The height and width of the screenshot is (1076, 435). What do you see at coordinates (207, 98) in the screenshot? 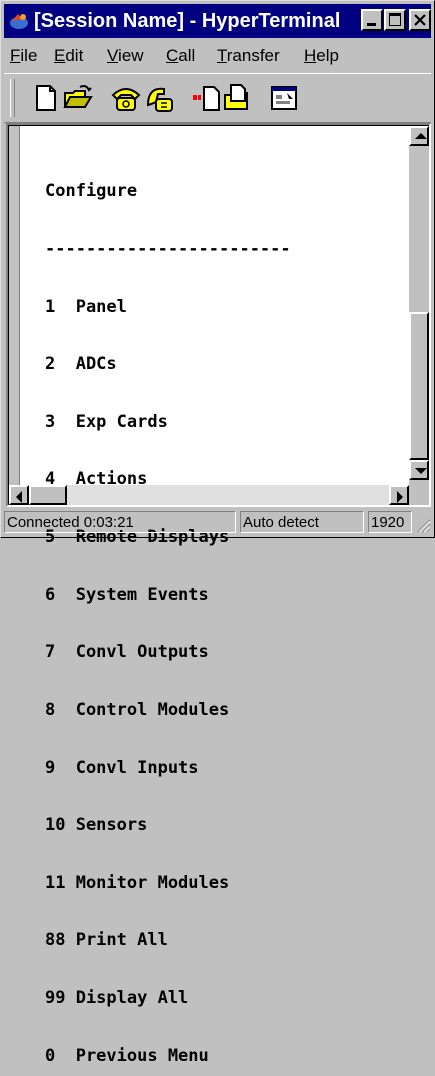
I see `send-file-icon` at bounding box center [207, 98].